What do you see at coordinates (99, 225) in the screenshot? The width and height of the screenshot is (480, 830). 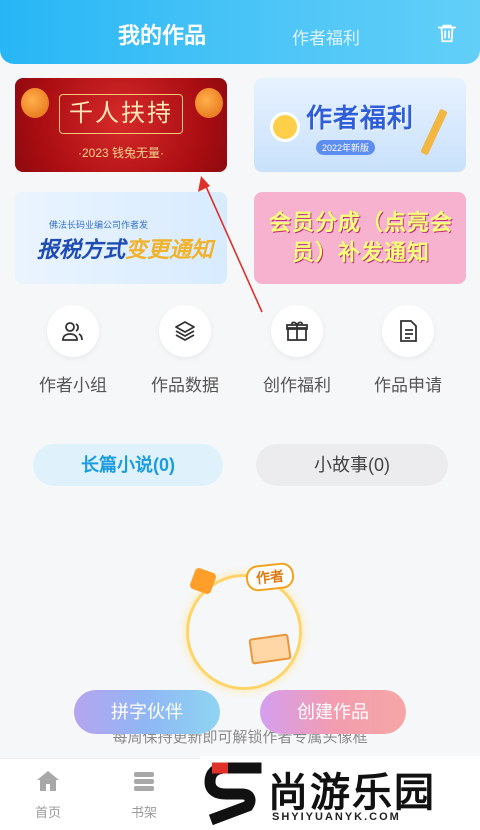 I see `banner-caption: 佛法长码业编公司作者发` at bounding box center [99, 225].